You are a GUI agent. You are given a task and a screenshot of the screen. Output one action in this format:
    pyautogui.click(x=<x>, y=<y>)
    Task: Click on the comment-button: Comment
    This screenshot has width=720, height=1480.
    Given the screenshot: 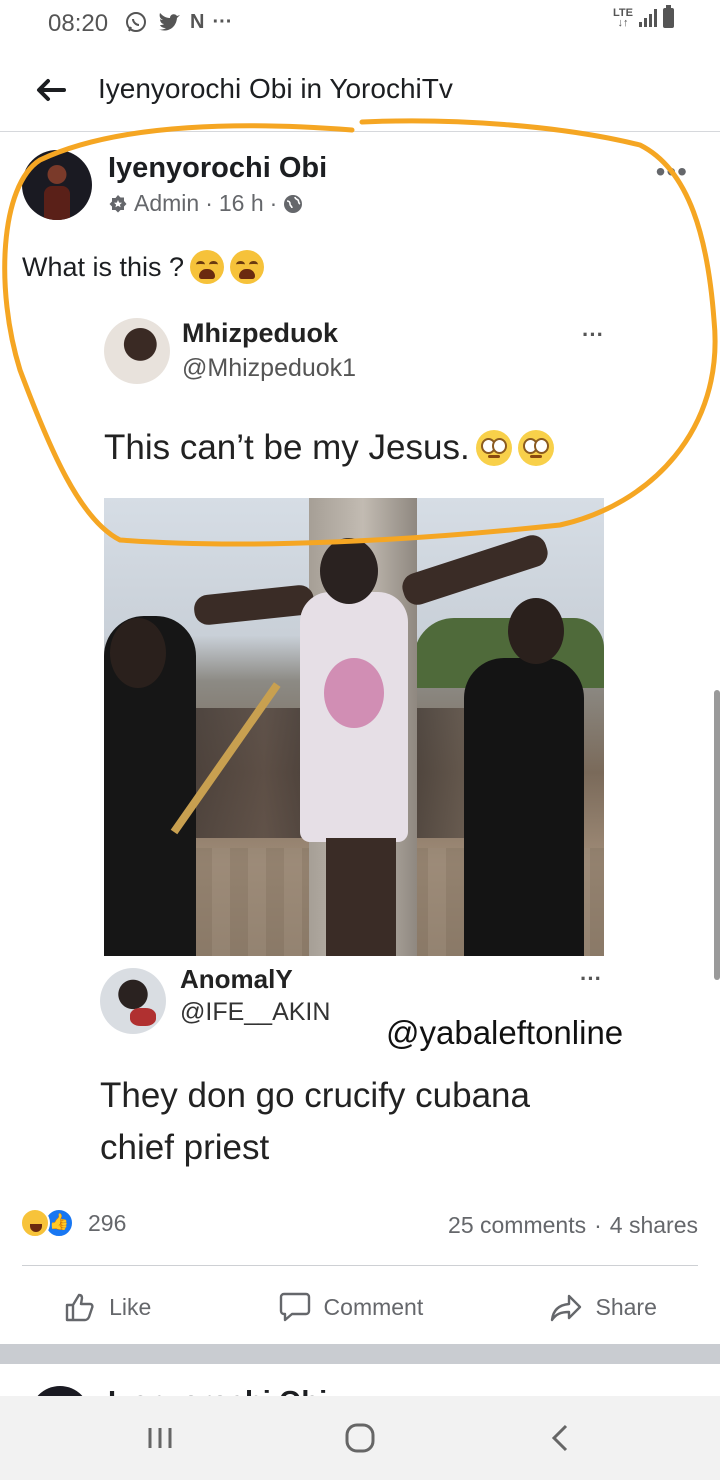 What is the action you would take?
    pyautogui.click(x=351, y=1307)
    